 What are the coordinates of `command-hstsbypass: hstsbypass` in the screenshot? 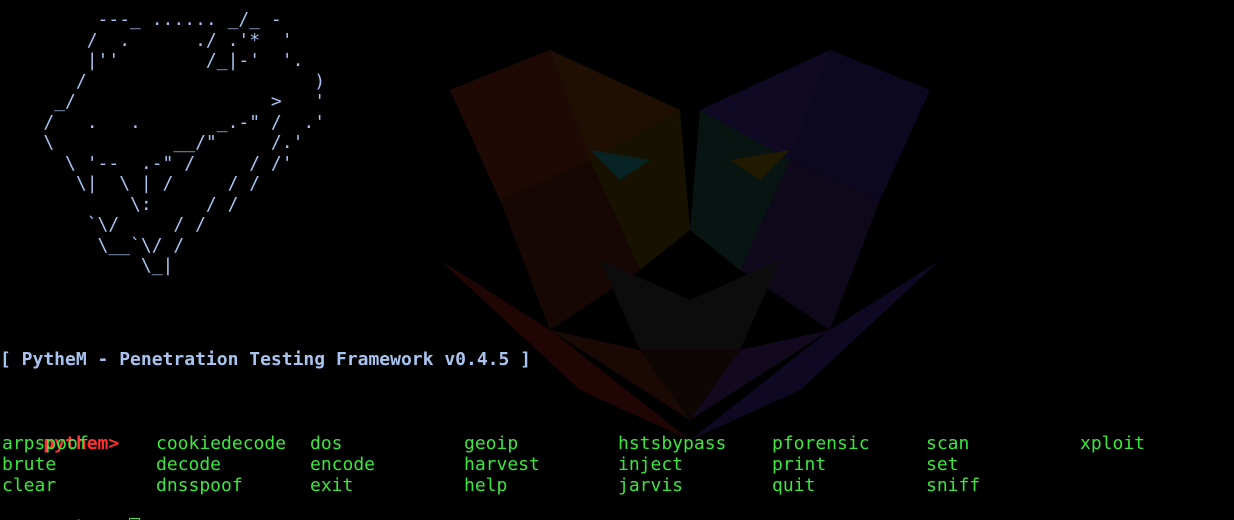 It's located at (672, 443).